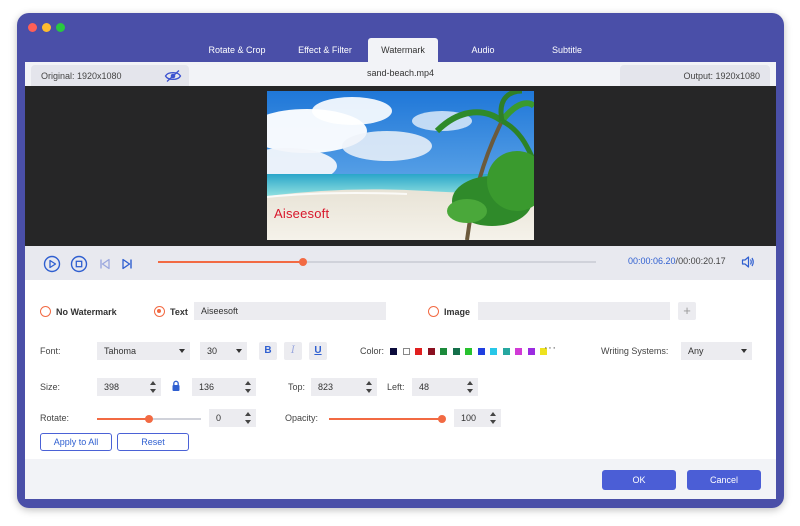  I want to click on top-value: 823, so click(326, 387).